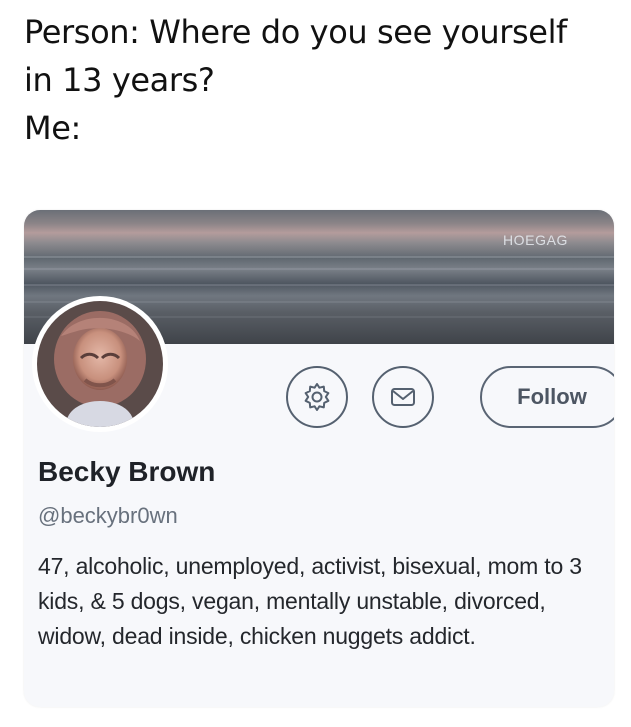  I want to click on caption-line-3: Me:, so click(52, 128).